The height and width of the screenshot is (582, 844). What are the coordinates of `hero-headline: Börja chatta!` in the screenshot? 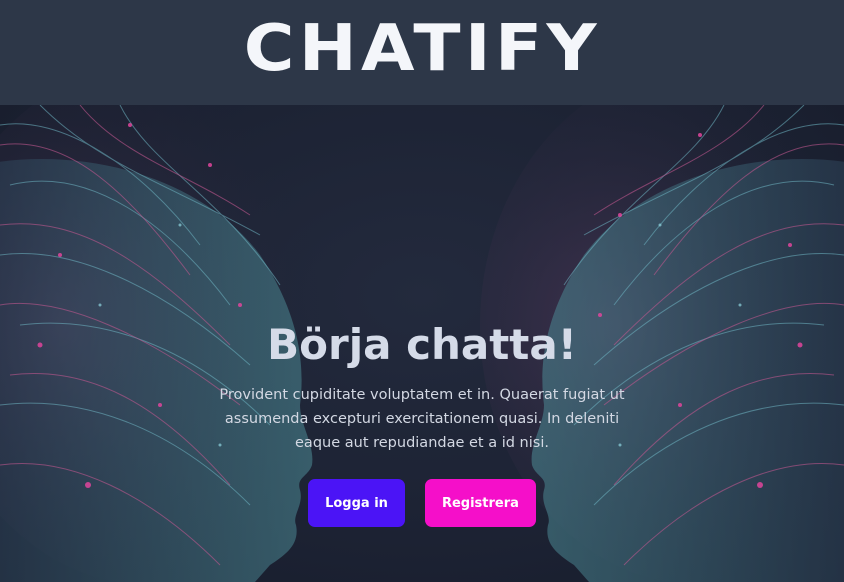 It's located at (422, 344).